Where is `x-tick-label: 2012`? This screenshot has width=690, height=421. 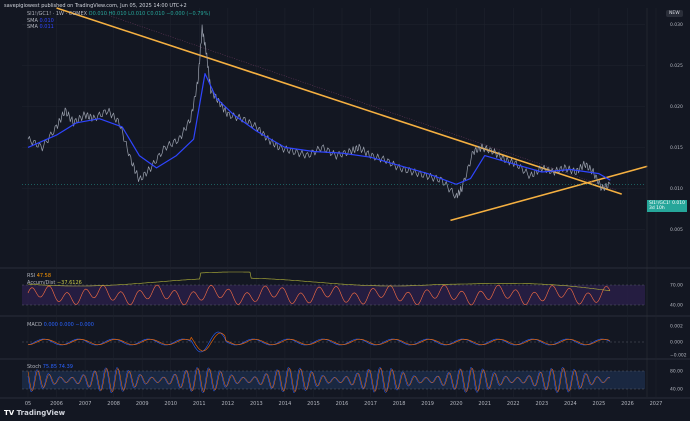 x-tick-label: 2012 is located at coordinates (227, 404).